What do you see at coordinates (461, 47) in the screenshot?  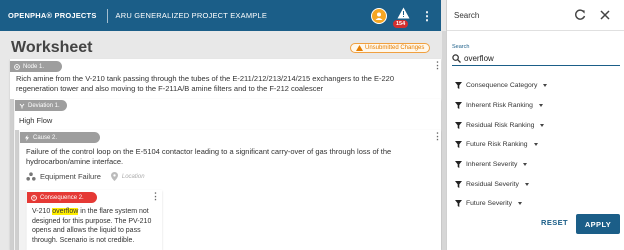 I see `search-field-label: Search` at bounding box center [461, 47].